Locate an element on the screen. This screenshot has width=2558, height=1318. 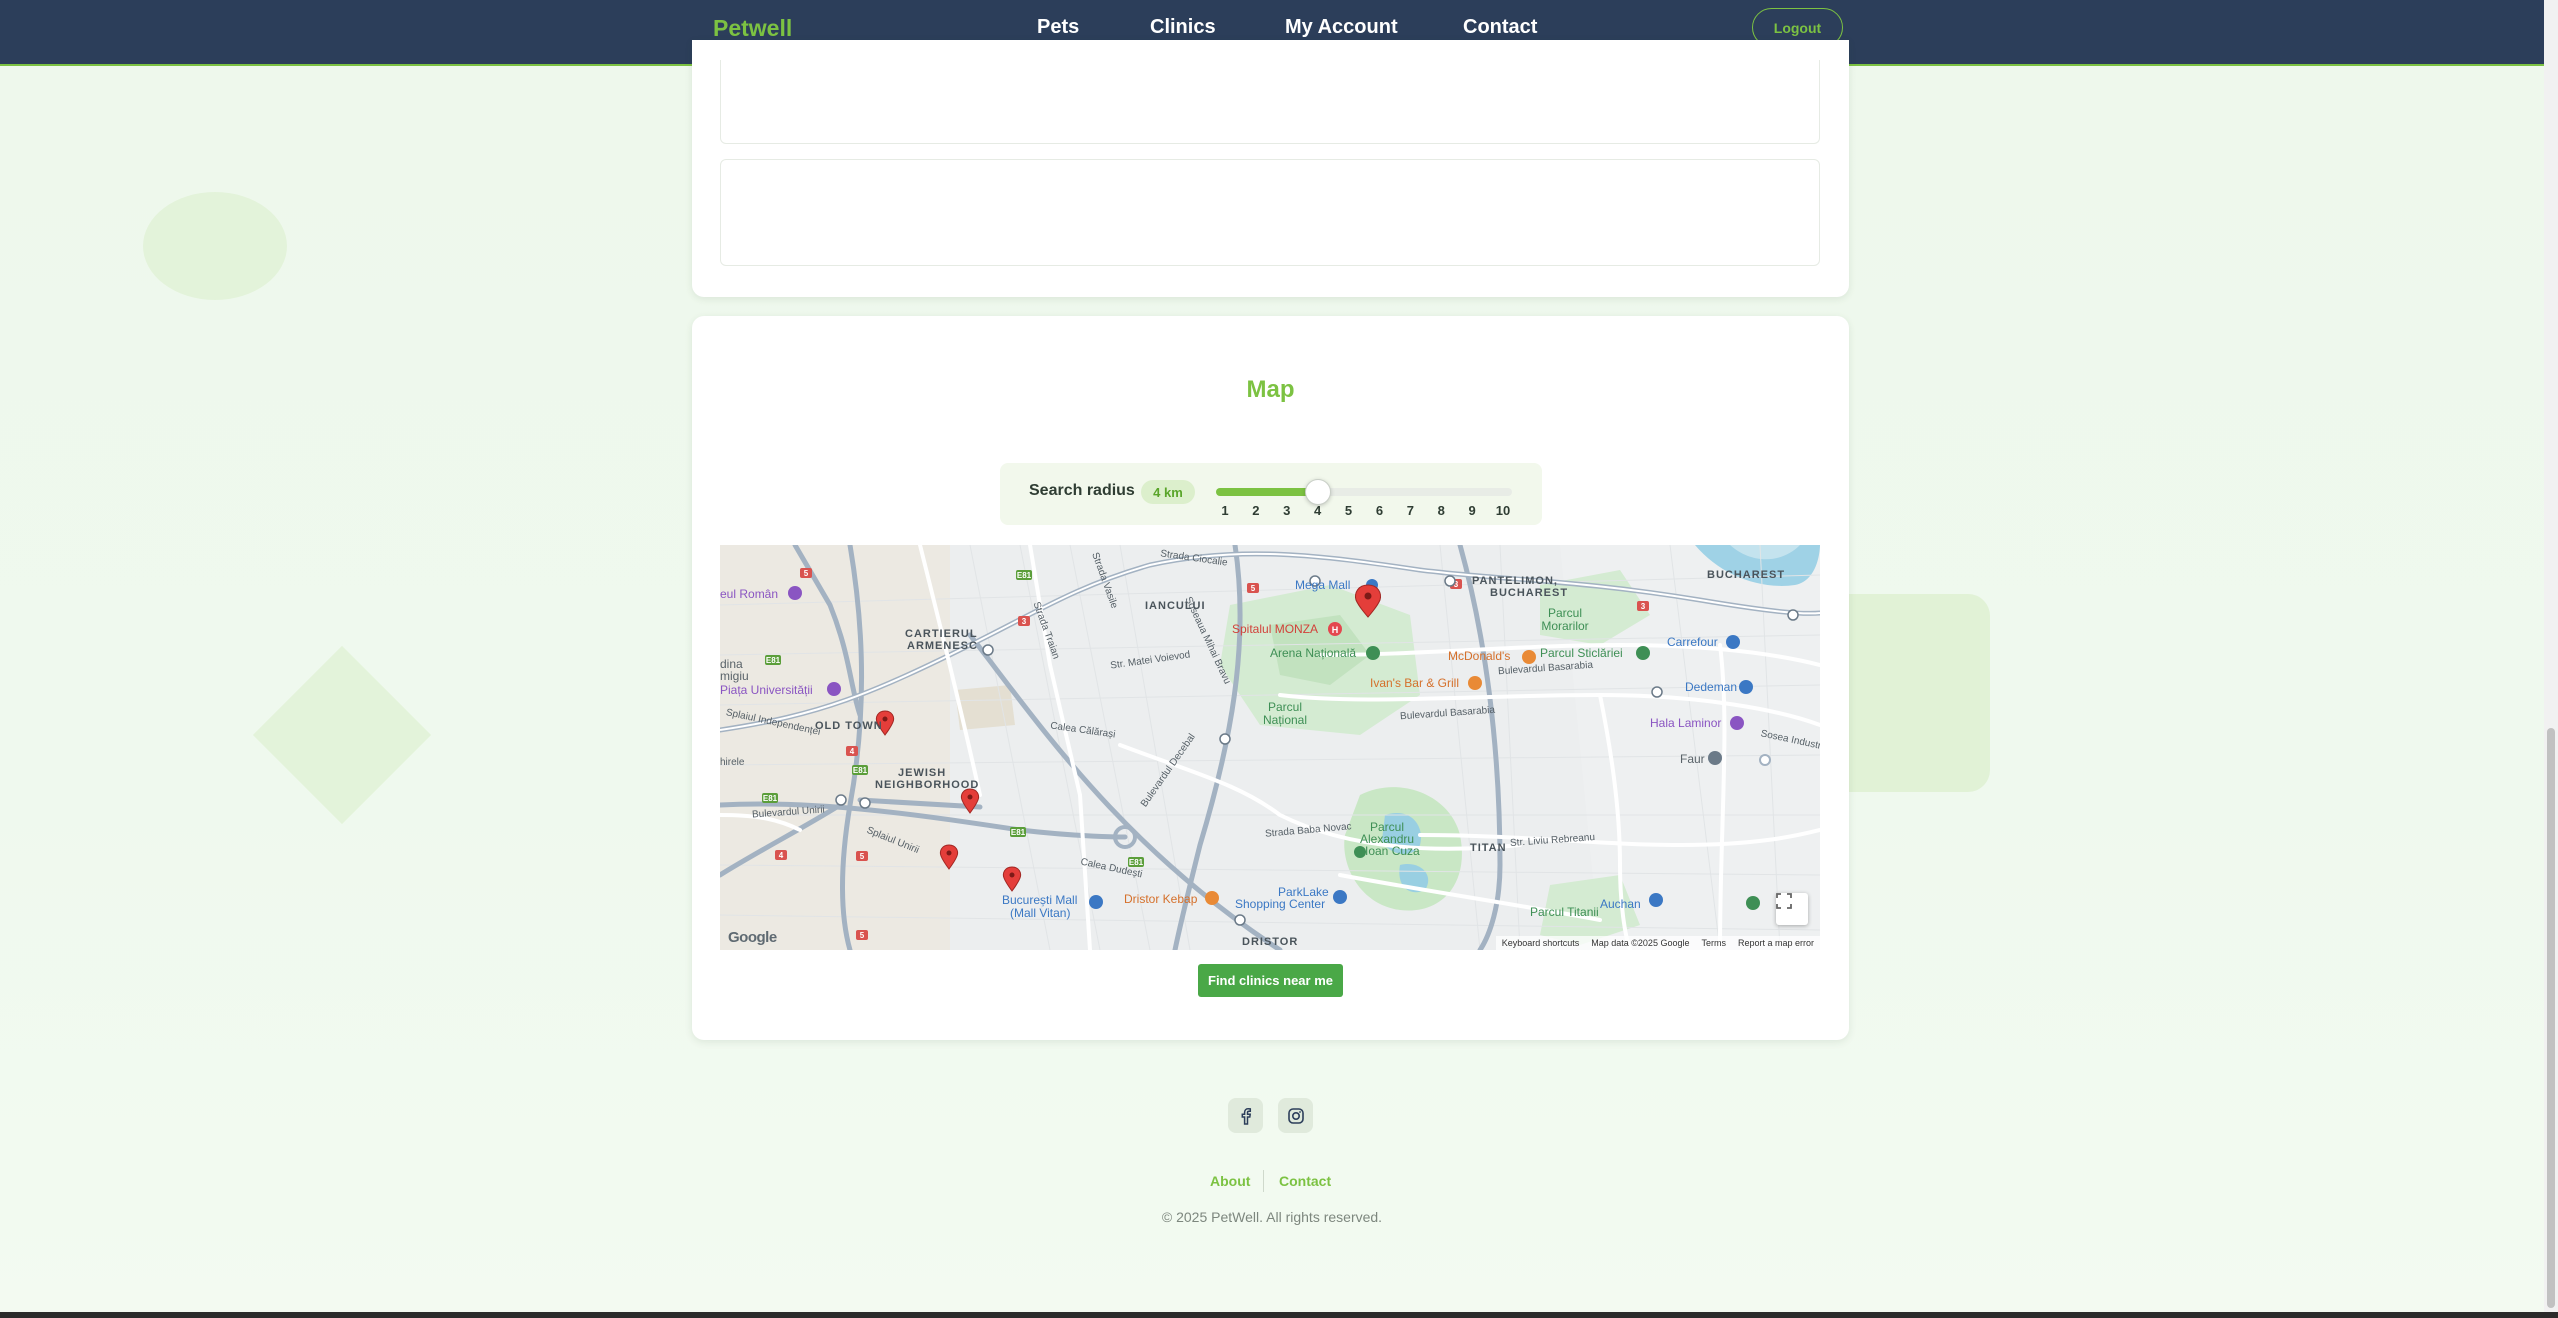
slider-tick-labels: 1 2 3 4 5 6 7 8 9 10 is located at coordinates (1364, 511).